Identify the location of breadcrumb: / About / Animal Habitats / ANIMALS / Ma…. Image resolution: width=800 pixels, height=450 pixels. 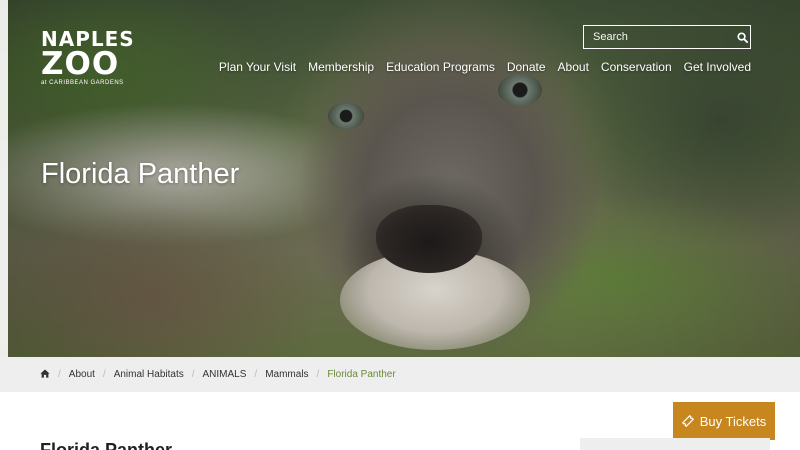
(400, 374).